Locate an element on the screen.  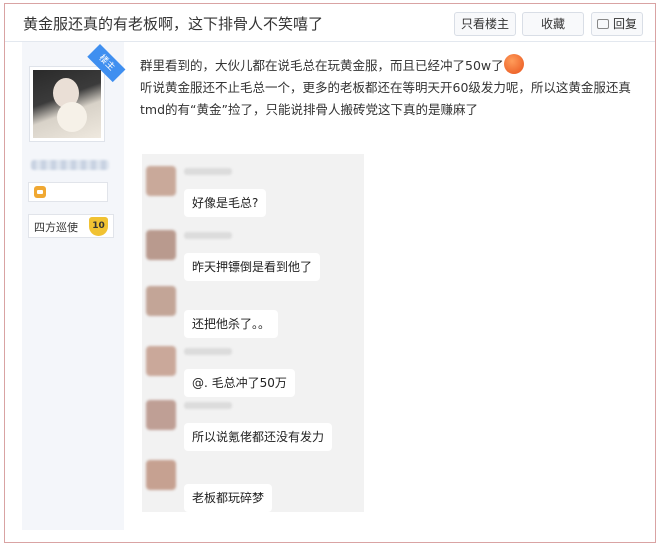
chat-bubble: 昨天押镖倒是看到他了 is located at coordinates (252, 267).